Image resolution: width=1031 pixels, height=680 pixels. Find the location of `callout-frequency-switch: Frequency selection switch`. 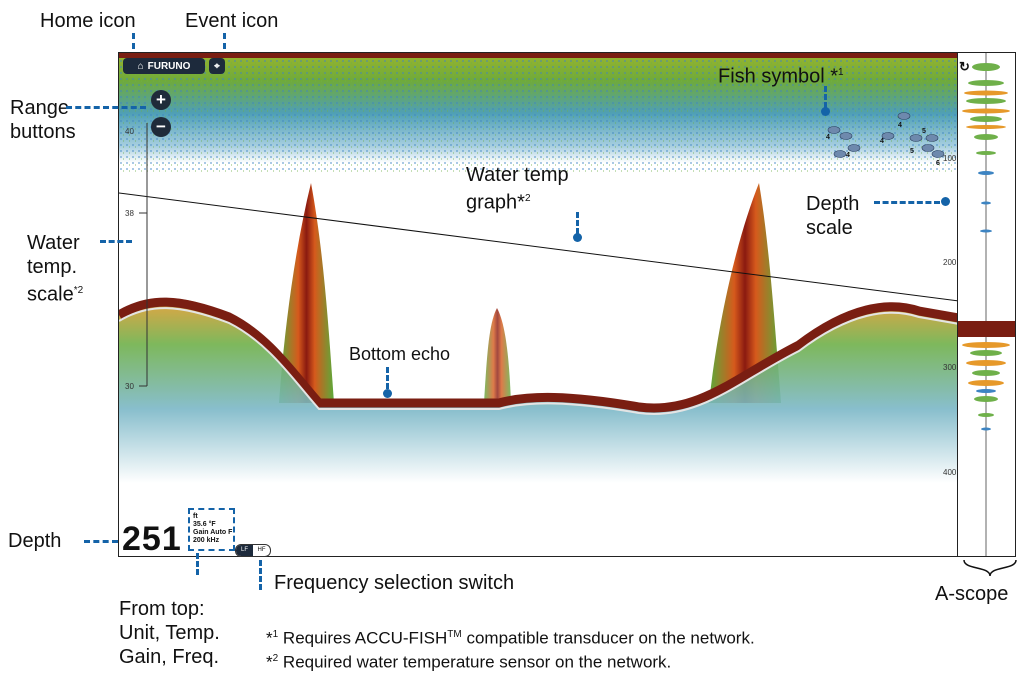

callout-frequency-switch: Frequency selection switch is located at coordinates (394, 583).